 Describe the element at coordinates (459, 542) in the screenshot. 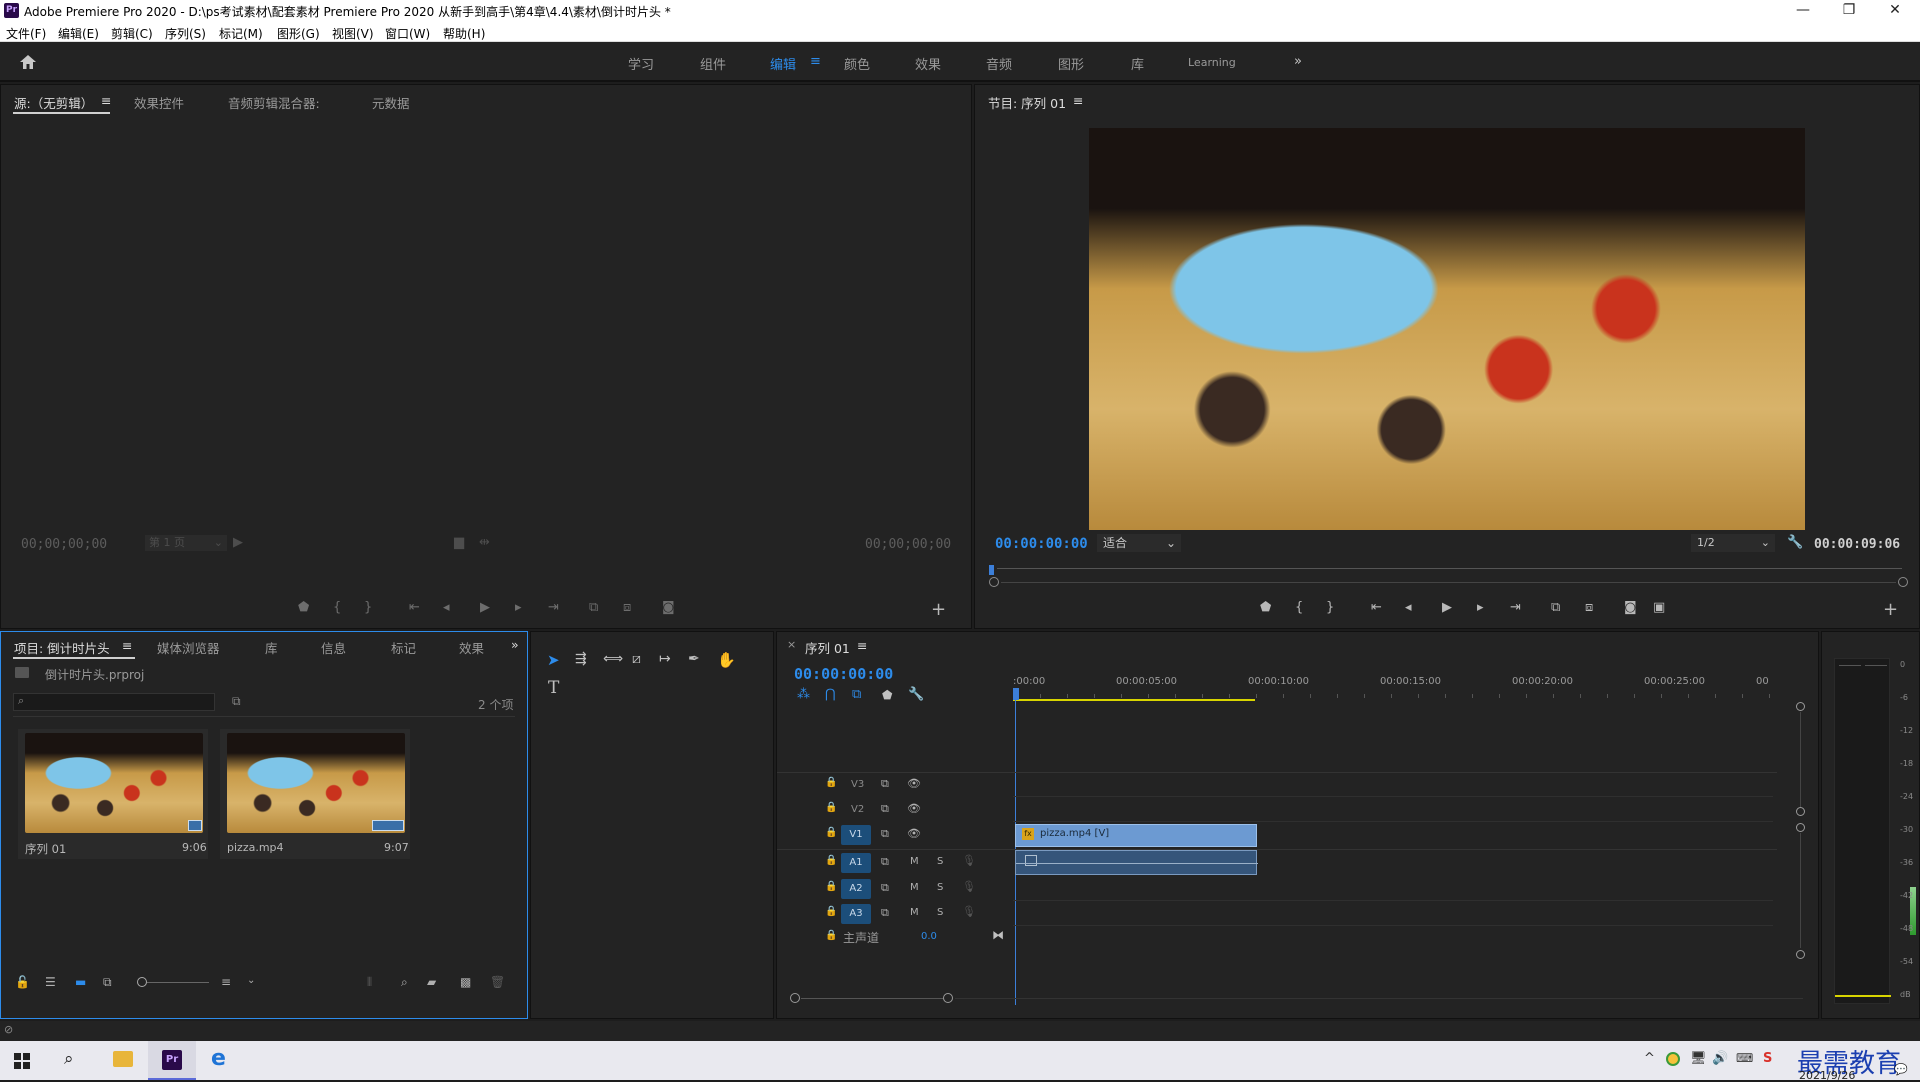

I see `settings-small-icon: ▆` at that location.